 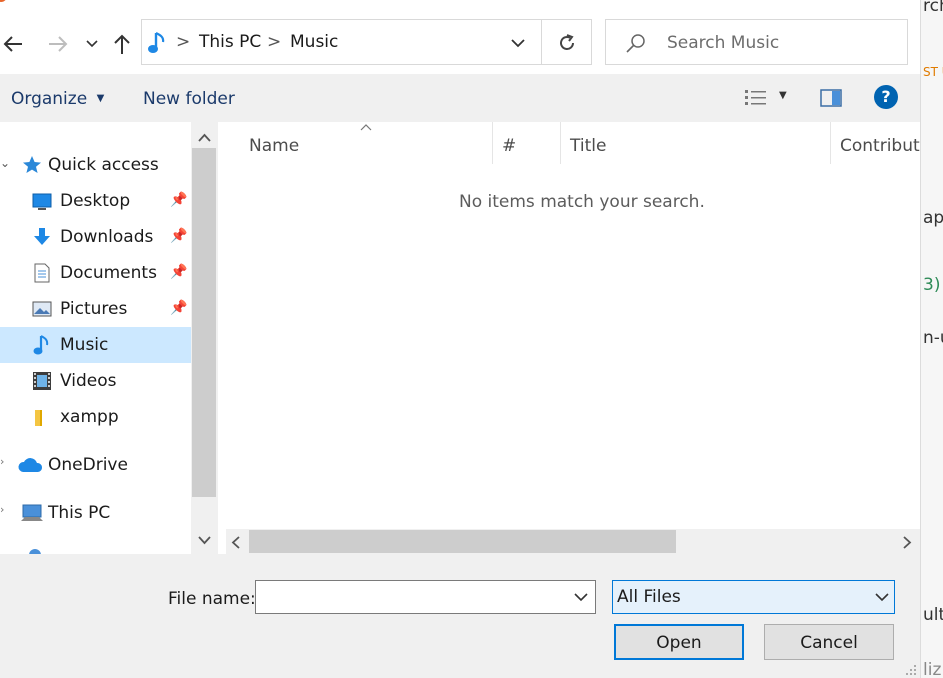 What do you see at coordinates (756, 98) in the screenshot?
I see `list-view-icon` at bounding box center [756, 98].